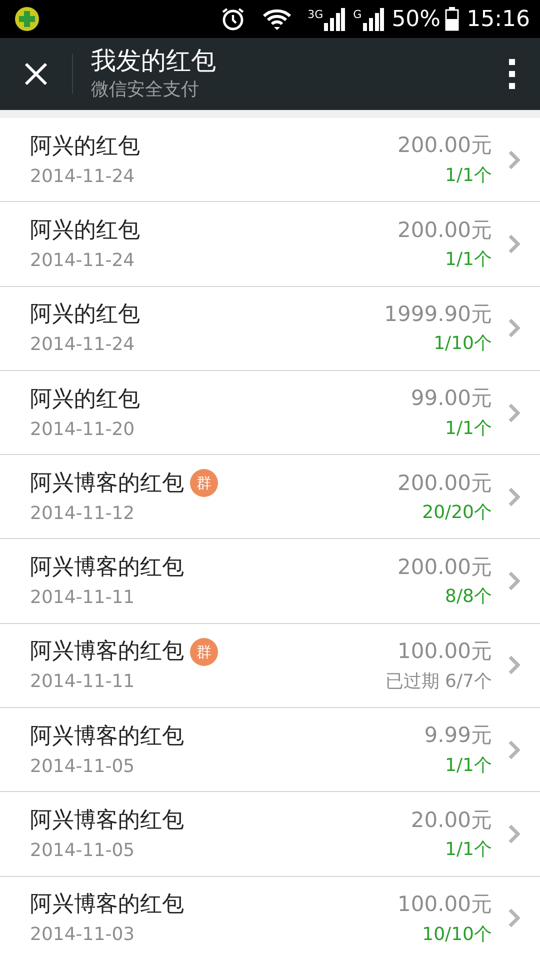 The height and width of the screenshot is (960, 540). What do you see at coordinates (451, 820) in the screenshot?
I see `item-amount: 20.00元` at bounding box center [451, 820].